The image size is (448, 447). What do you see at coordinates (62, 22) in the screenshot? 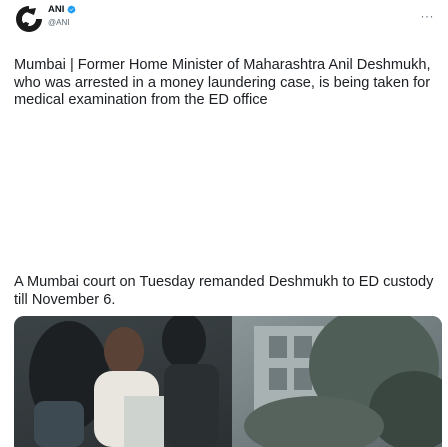
I see `author-handle: @ANI` at bounding box center [62, 22].